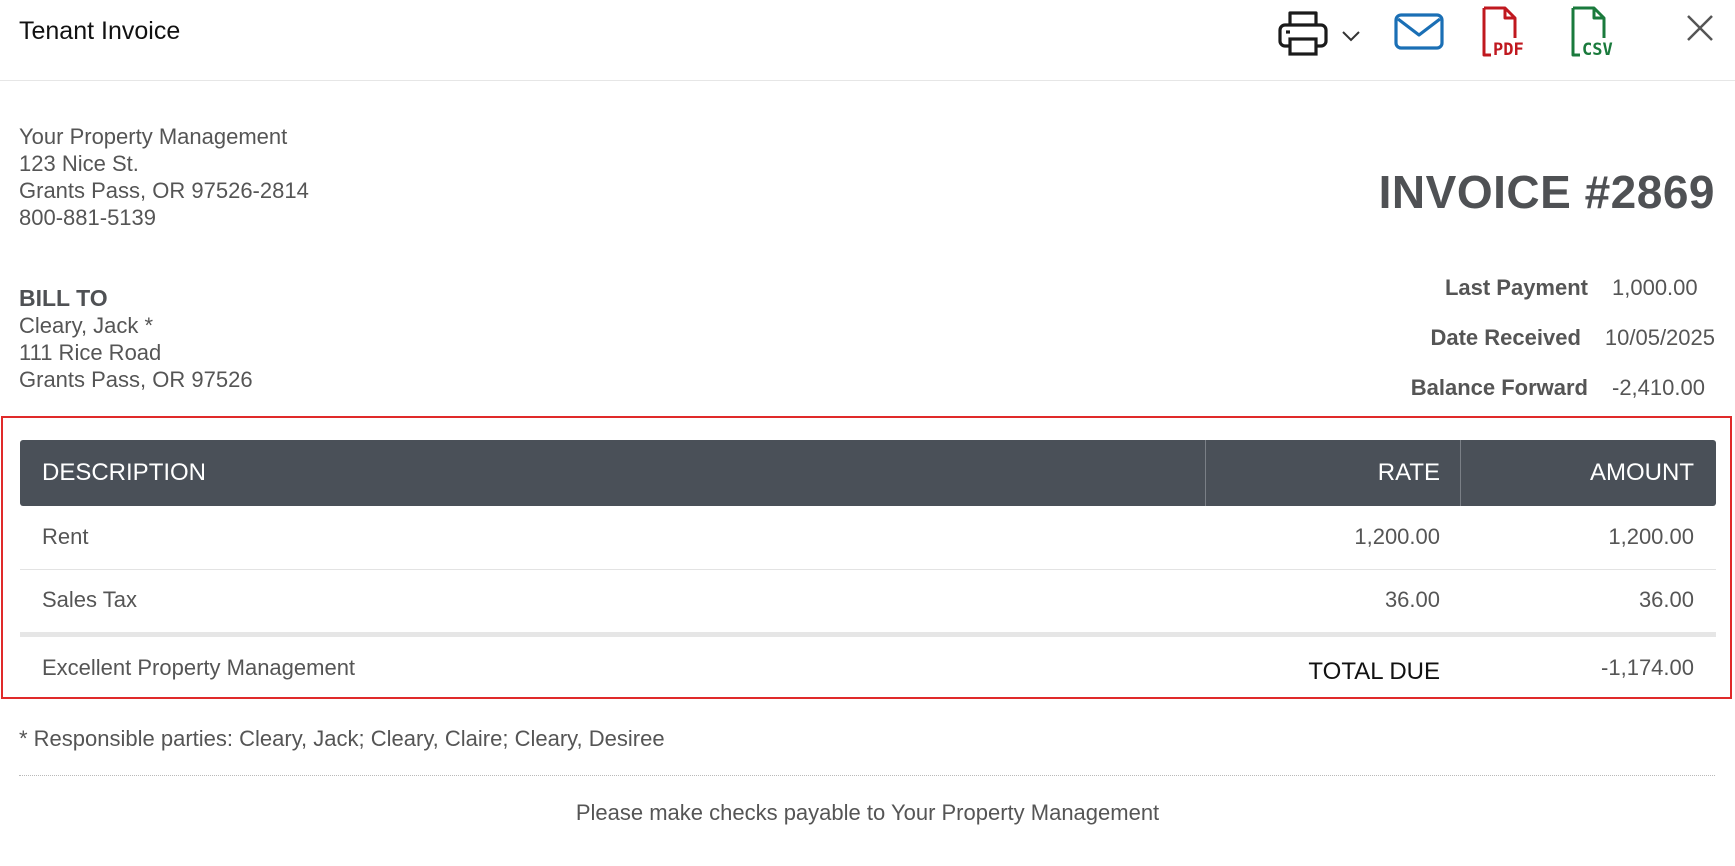 Image resolution: width=1735 pixels, height=866 pixels. I want to click on printer-icon, so click(1303, 33).